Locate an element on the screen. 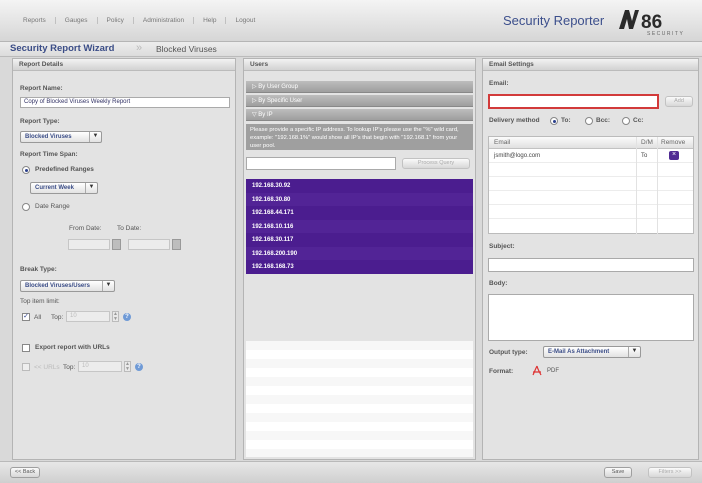 This screenshot has width=702, height=483. back-button: << Back is located at coordinates (25, 472).